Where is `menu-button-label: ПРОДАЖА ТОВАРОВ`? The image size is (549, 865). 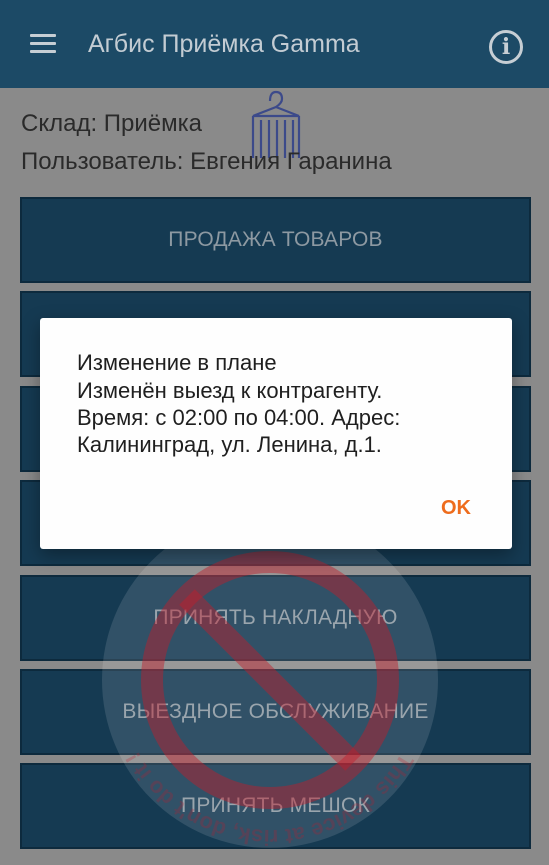 menu-button-label: ПРОДАЖА ТОВАРОВ is located at coordinates (275, 239).